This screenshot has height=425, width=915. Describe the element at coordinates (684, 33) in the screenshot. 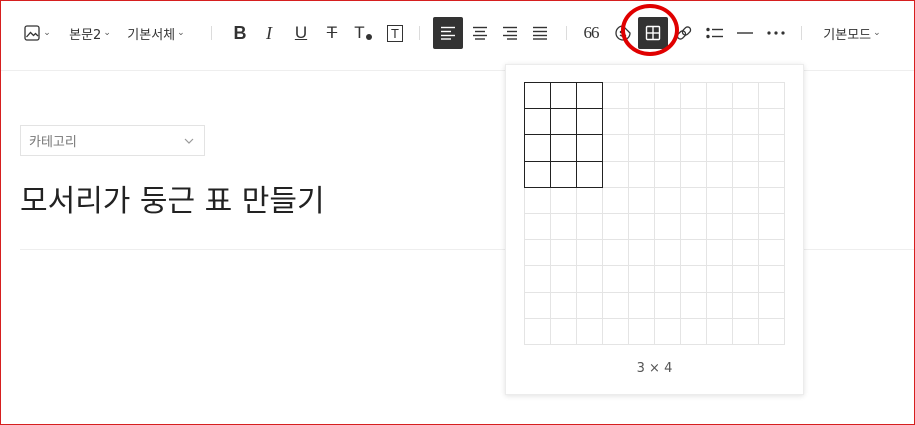

I see `link-button` at that location.